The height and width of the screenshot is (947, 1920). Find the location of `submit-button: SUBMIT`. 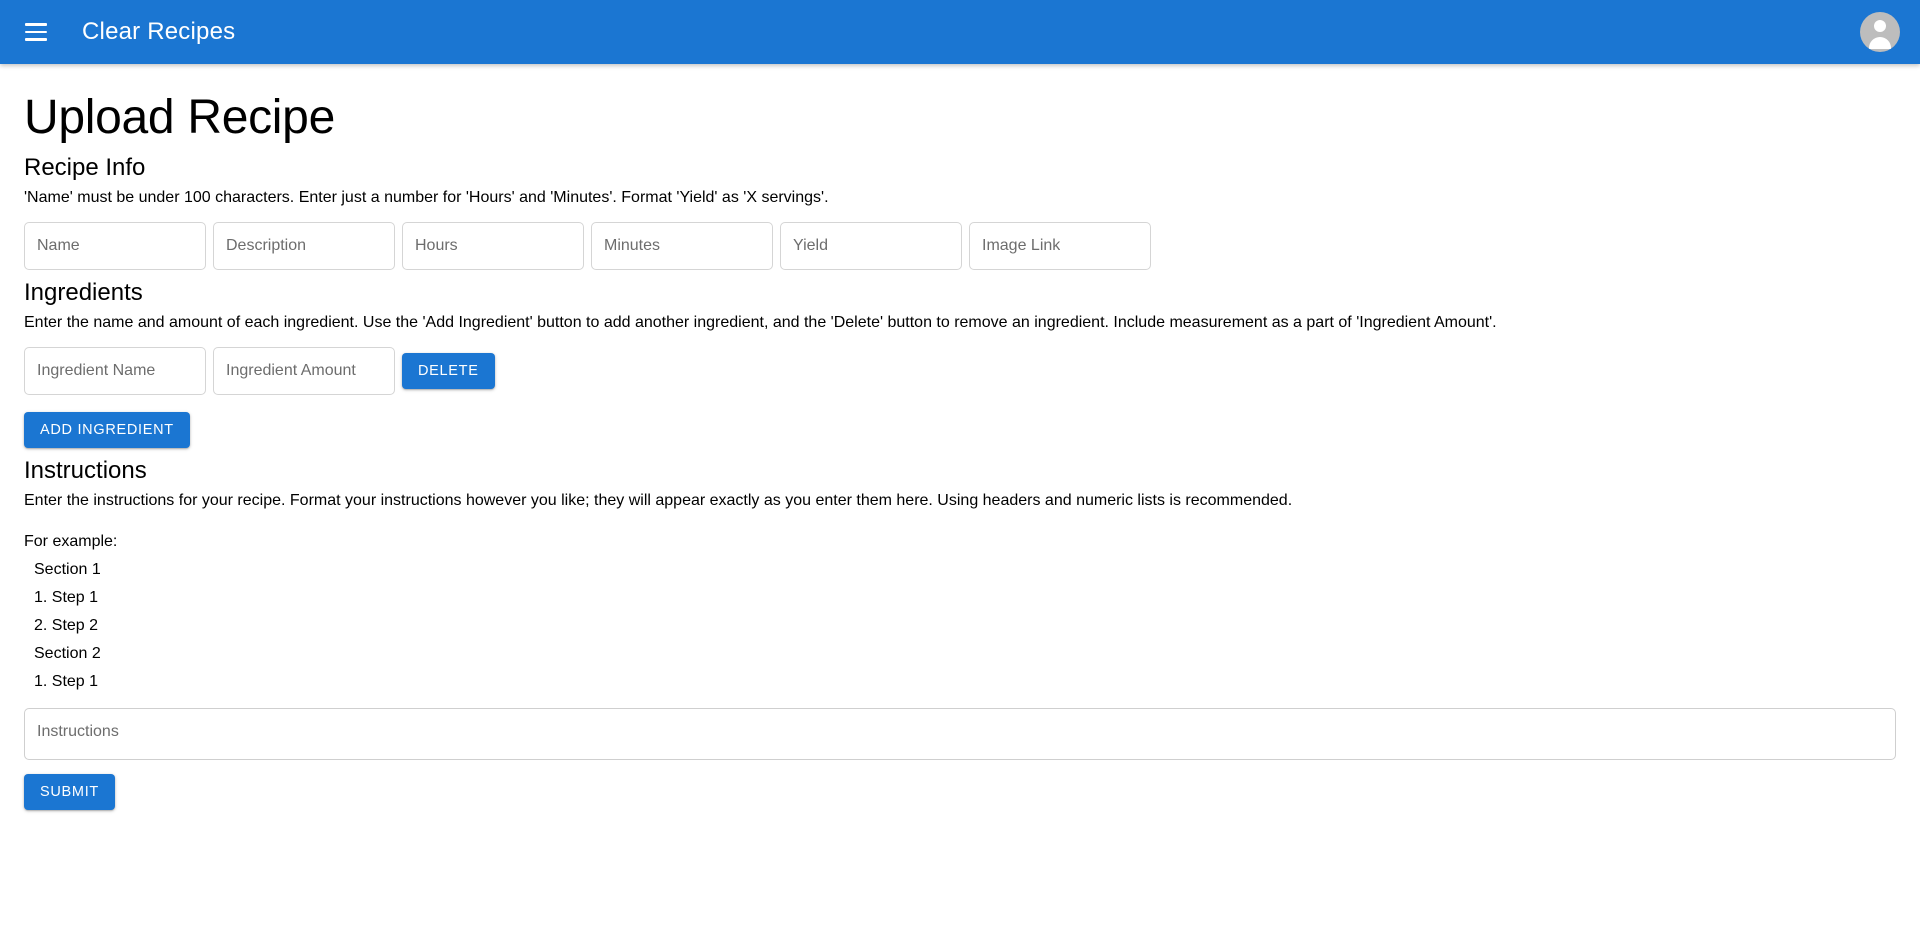

submit-button: SUBMIT is located at coordinates (69, 791).